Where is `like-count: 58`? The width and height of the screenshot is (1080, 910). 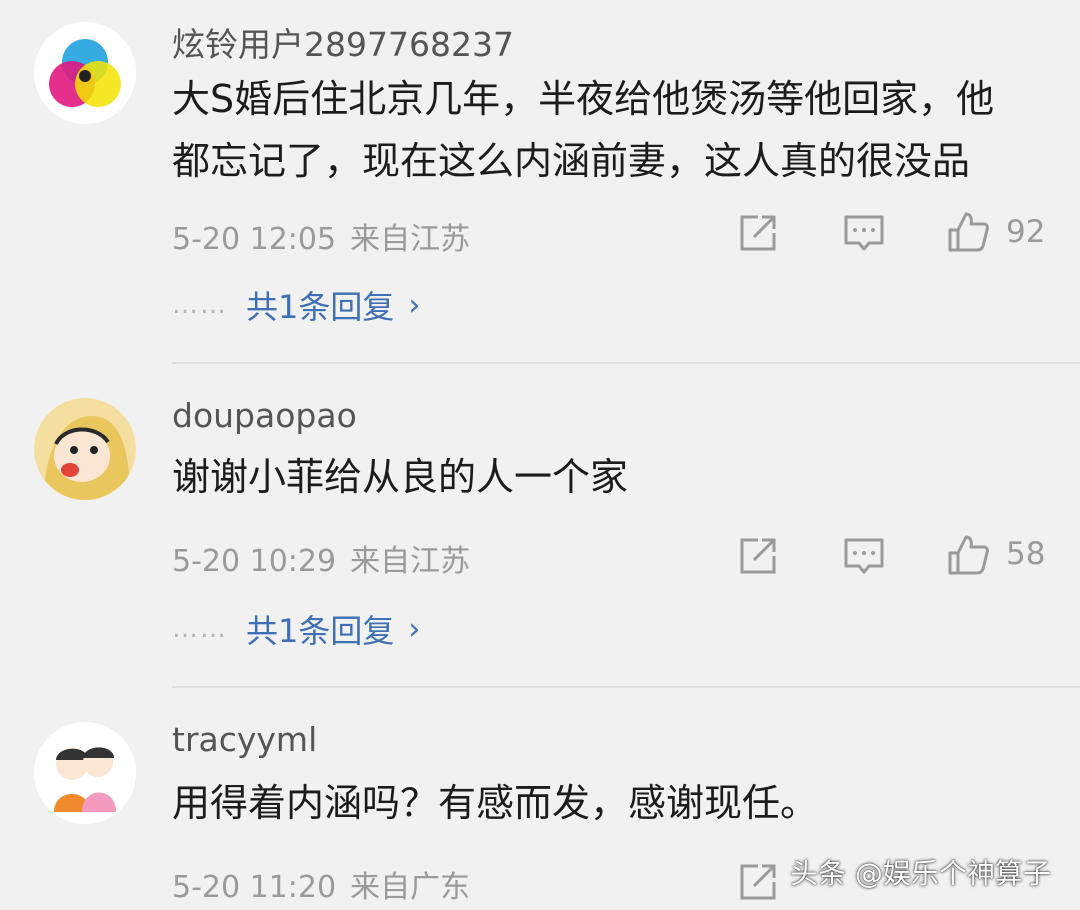
like-count: 58 is located at coordinates (1026, 554).